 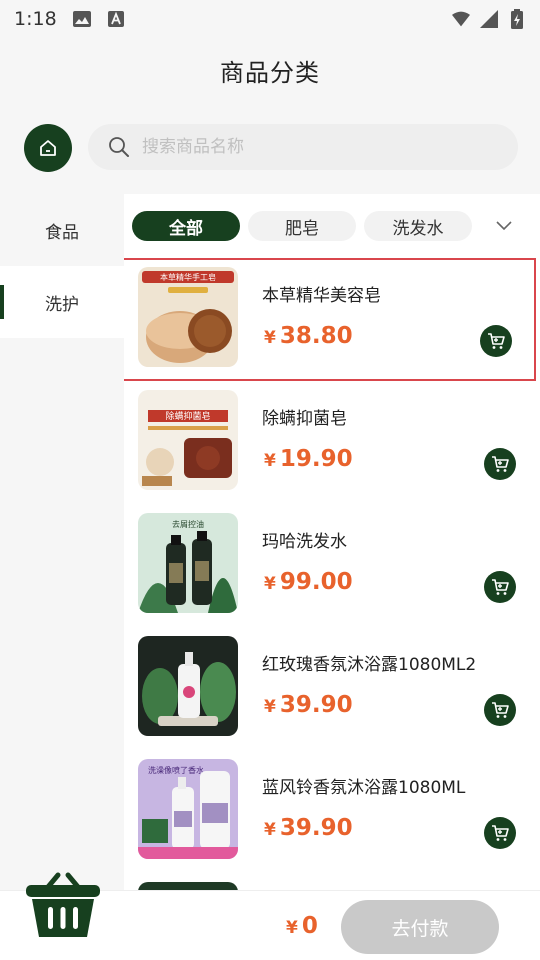 What do you see at coordinates (187, 416) in the screenshot?
I see `thumbnail-text: 除螨抑菌皂` at bounding box center [187, 416].